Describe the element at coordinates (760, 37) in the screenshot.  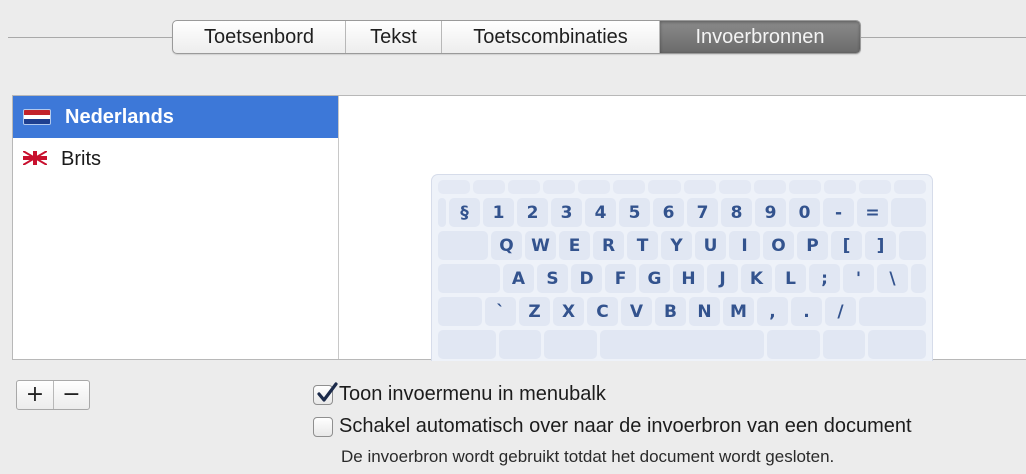
I see `tab-invoerbronnen: Invoerbronnen` at that location.